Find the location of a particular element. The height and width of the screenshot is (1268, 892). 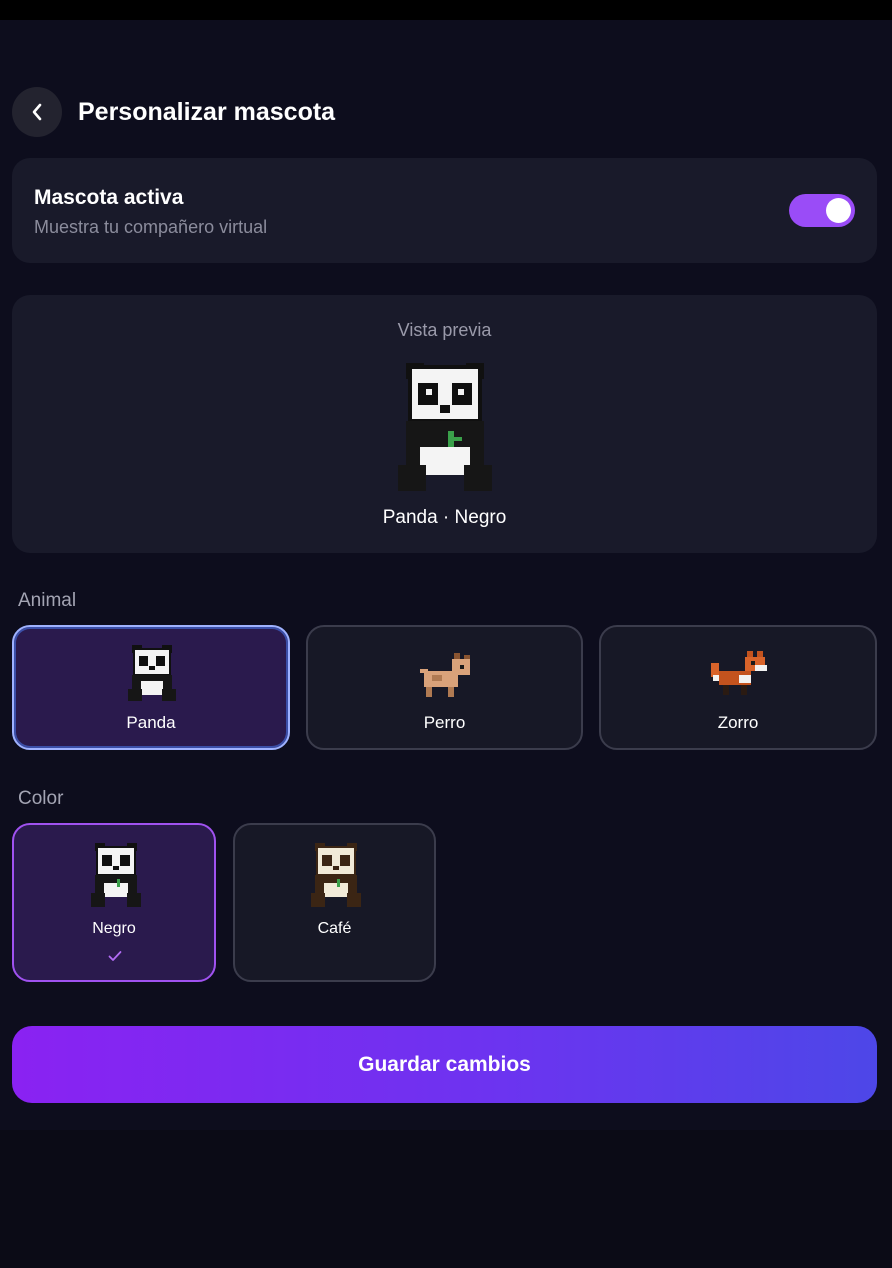

back-button is located at coordinates (37, 112).